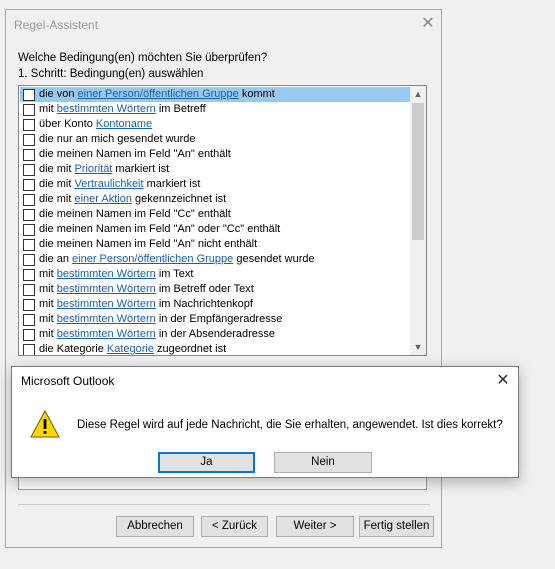 The image size is (555, 569). What do you see at coordinates (215, 139) in the screenshot?
I see `condition-row: die nur an mich gesendet wurde` at bounding box center [215, 139].